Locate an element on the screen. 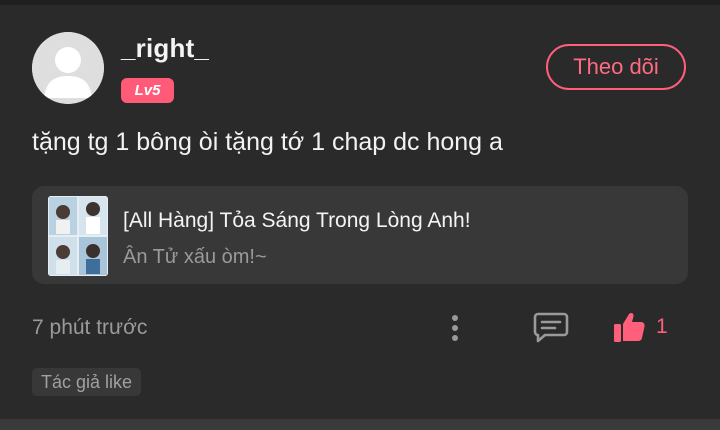  timestamp: 7 phút trước is located at coordinates (90, 327).